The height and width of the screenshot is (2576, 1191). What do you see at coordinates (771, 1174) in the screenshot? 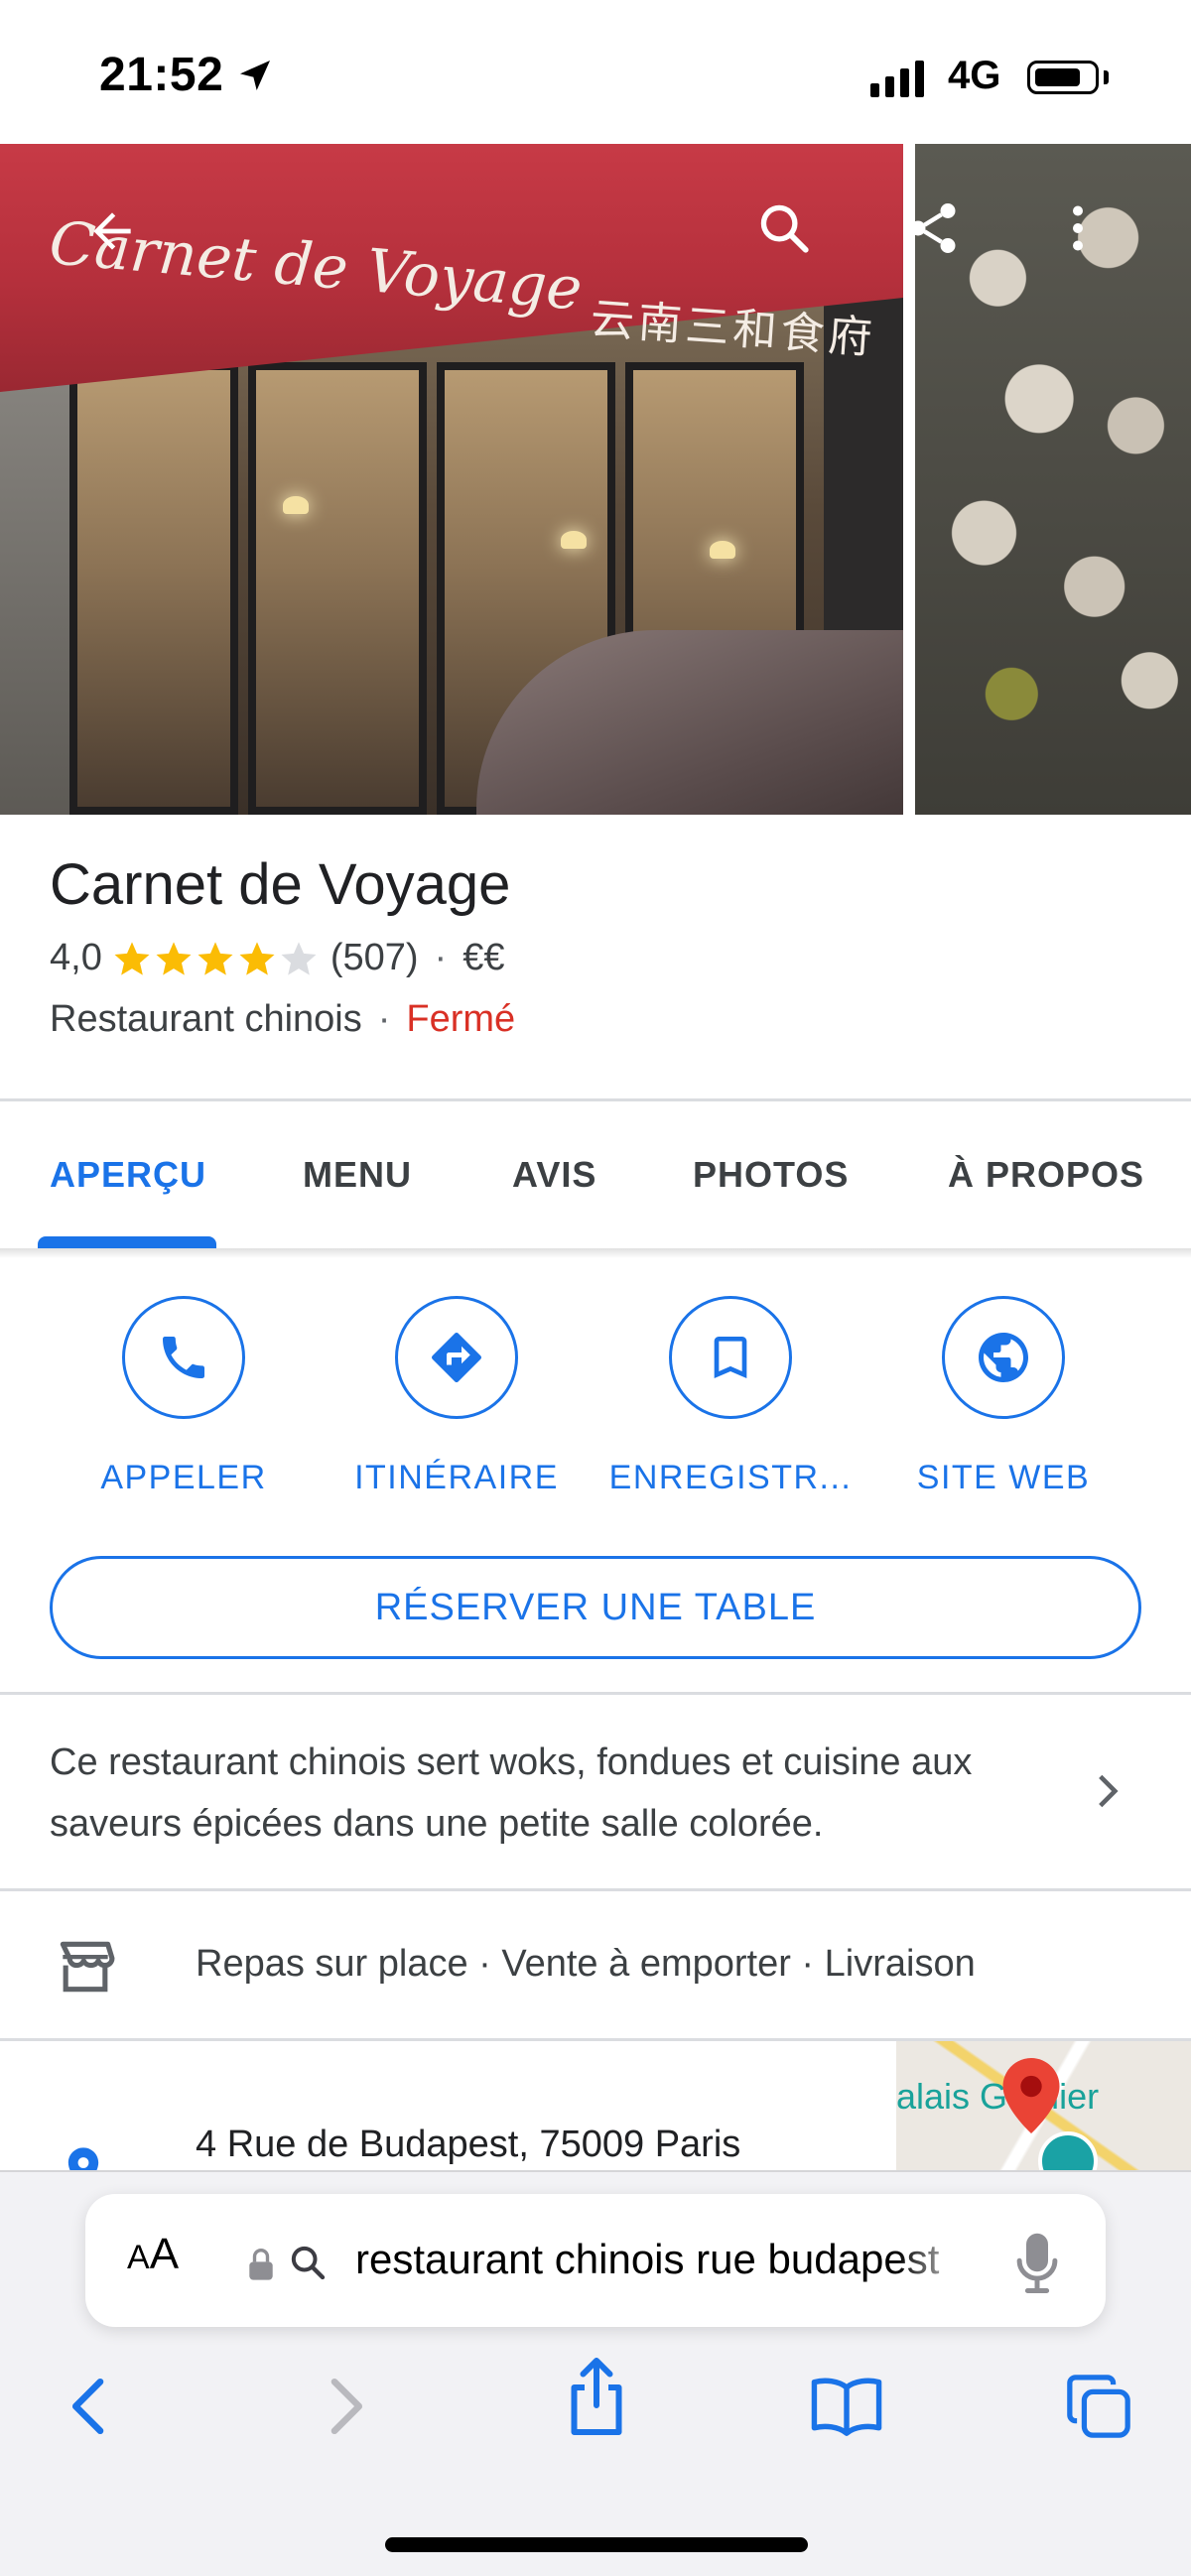
I see `tab-photos: PHOTOS` at bounding box center [771, 1174].